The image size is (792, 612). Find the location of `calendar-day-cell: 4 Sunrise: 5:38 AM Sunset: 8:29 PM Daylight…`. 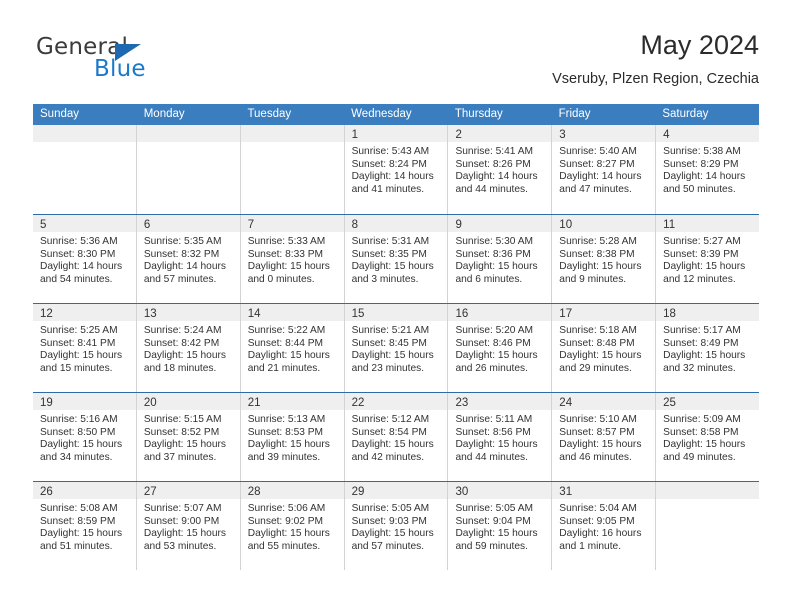

calendar-day-cell: 4 Sunrise: 5:38 AM Sunset: 8:29 PM Daylight… is located at coordinates (707, 169).